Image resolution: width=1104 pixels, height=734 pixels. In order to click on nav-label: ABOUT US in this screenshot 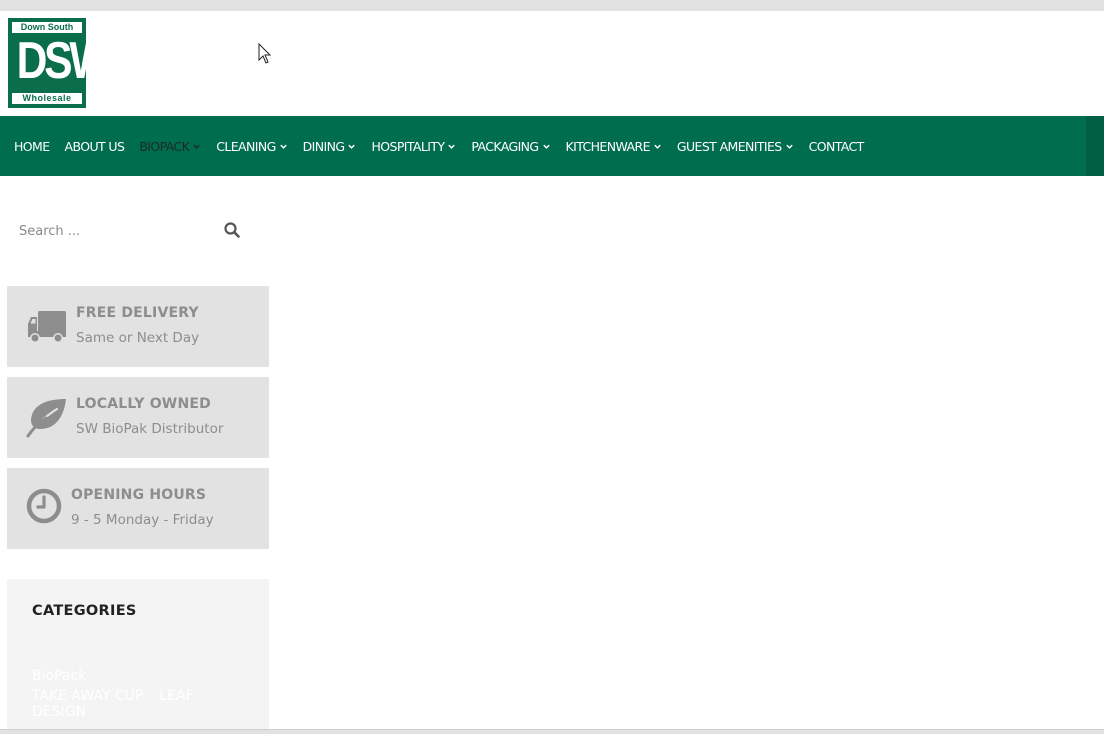, I will do `click(94, 146)`.